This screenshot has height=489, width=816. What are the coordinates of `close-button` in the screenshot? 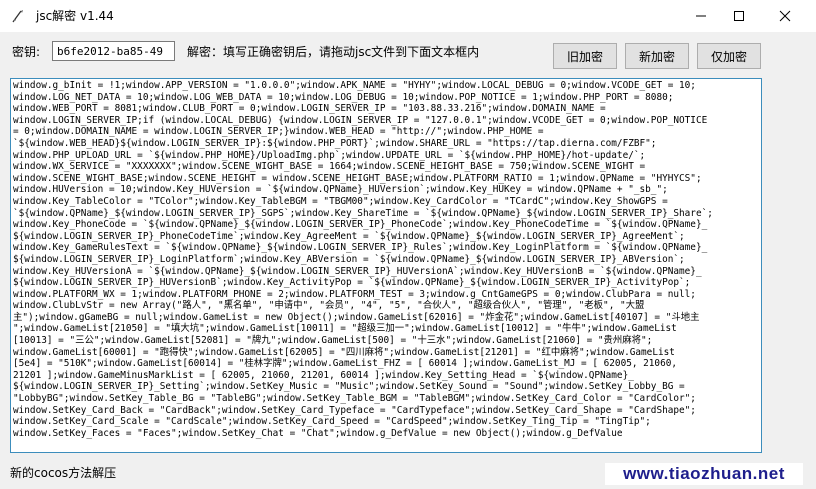 It's located at (785, 16).